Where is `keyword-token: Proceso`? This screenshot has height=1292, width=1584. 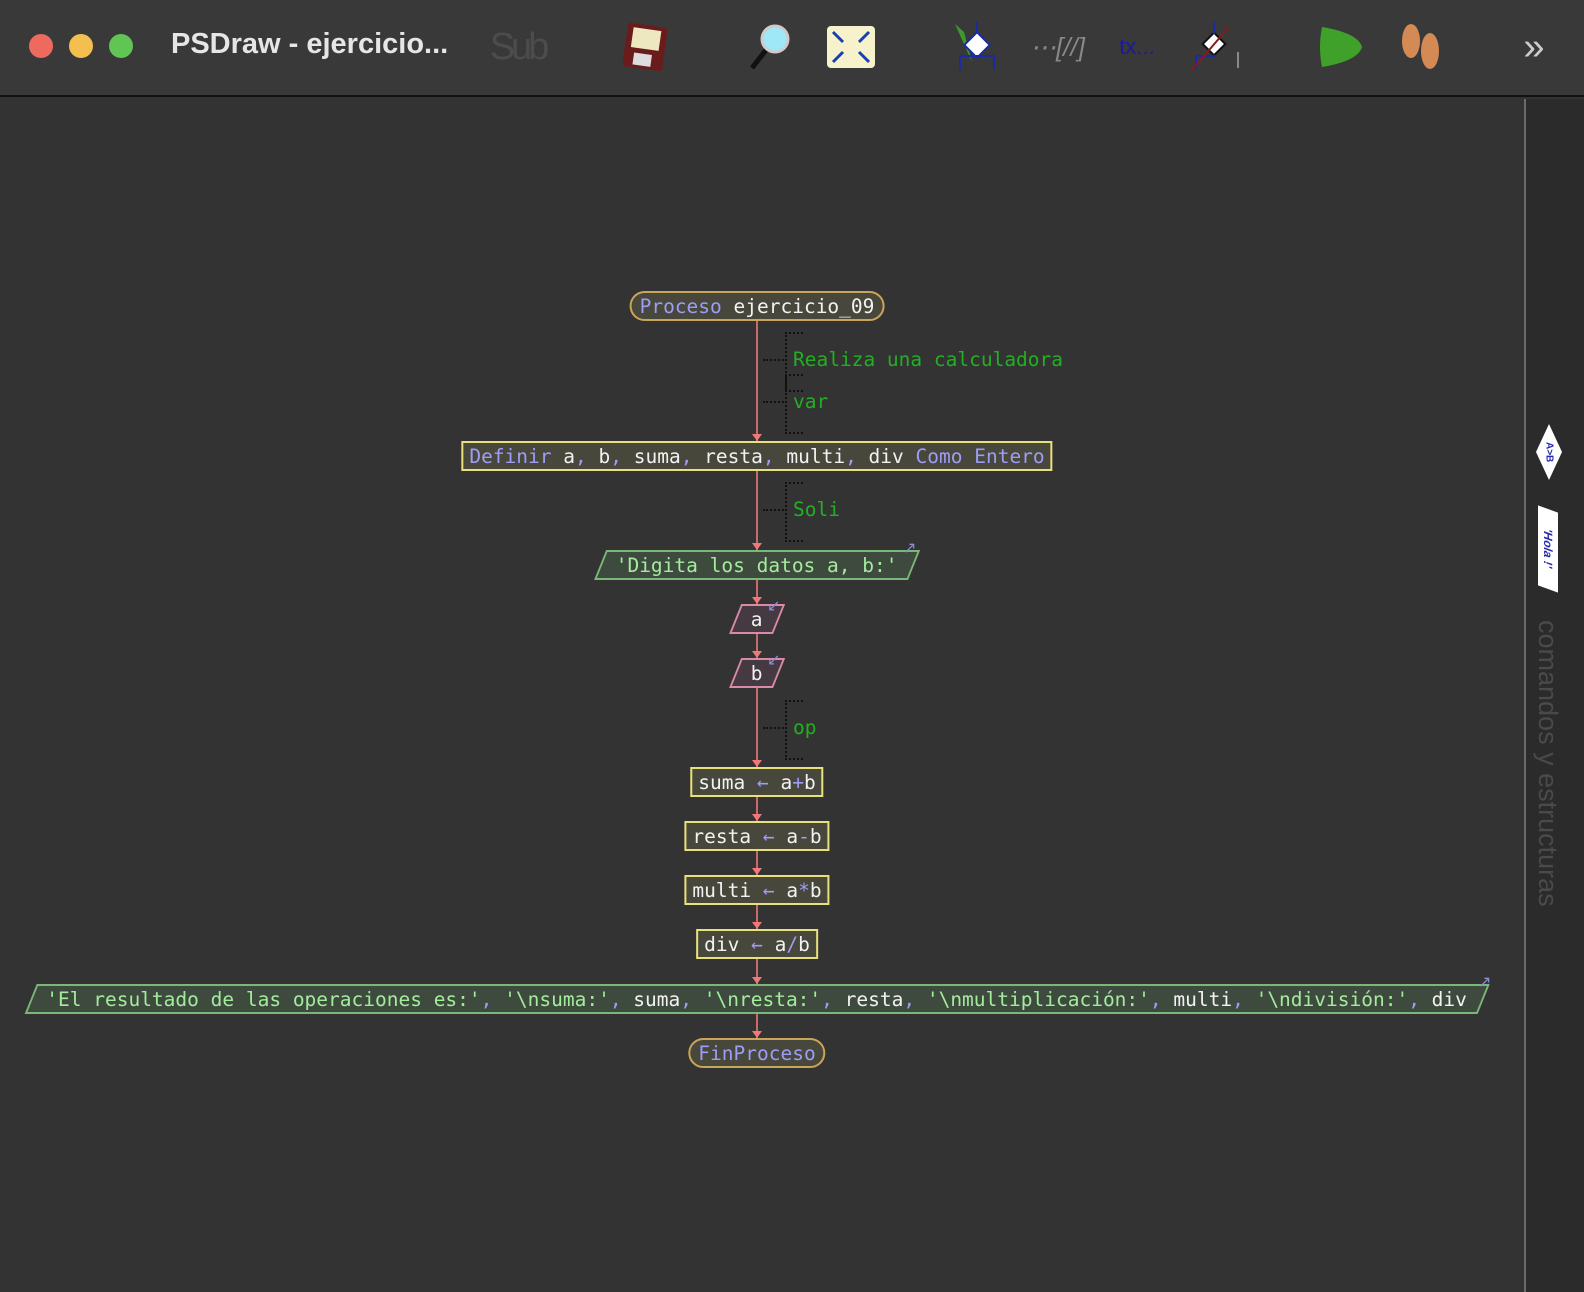 keyword-token: Proceso is located at coordinates (686, 306).